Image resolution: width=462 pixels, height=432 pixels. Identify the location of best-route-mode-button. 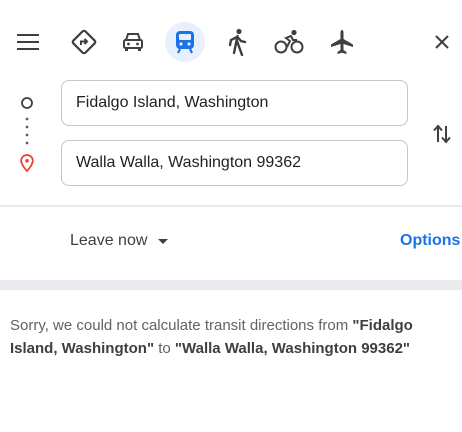
(84, 42).